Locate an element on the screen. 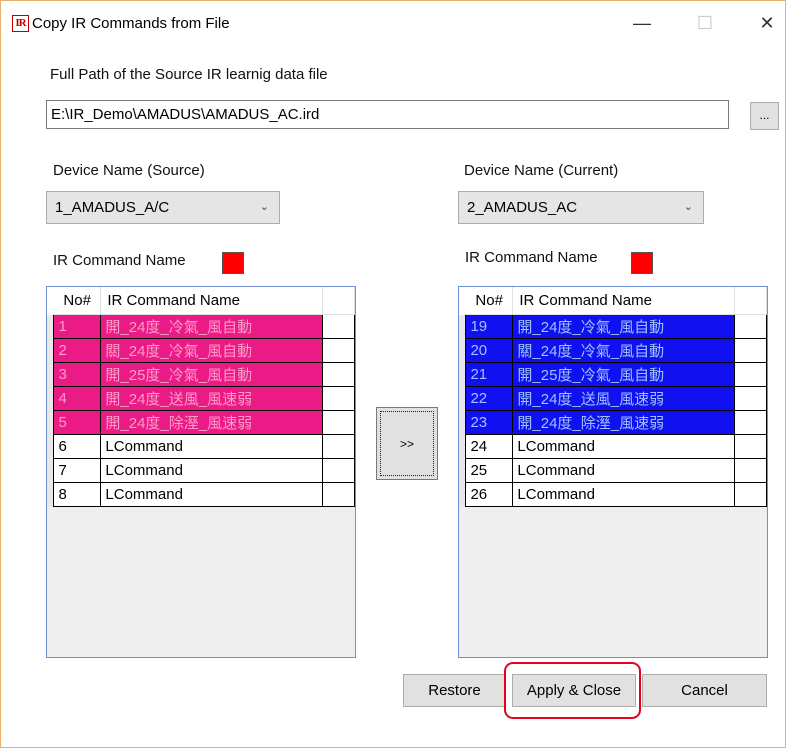 The width and height of the screenshot is (787, 749). table-row: 7 LCommand is located at coordinates (201, 470).